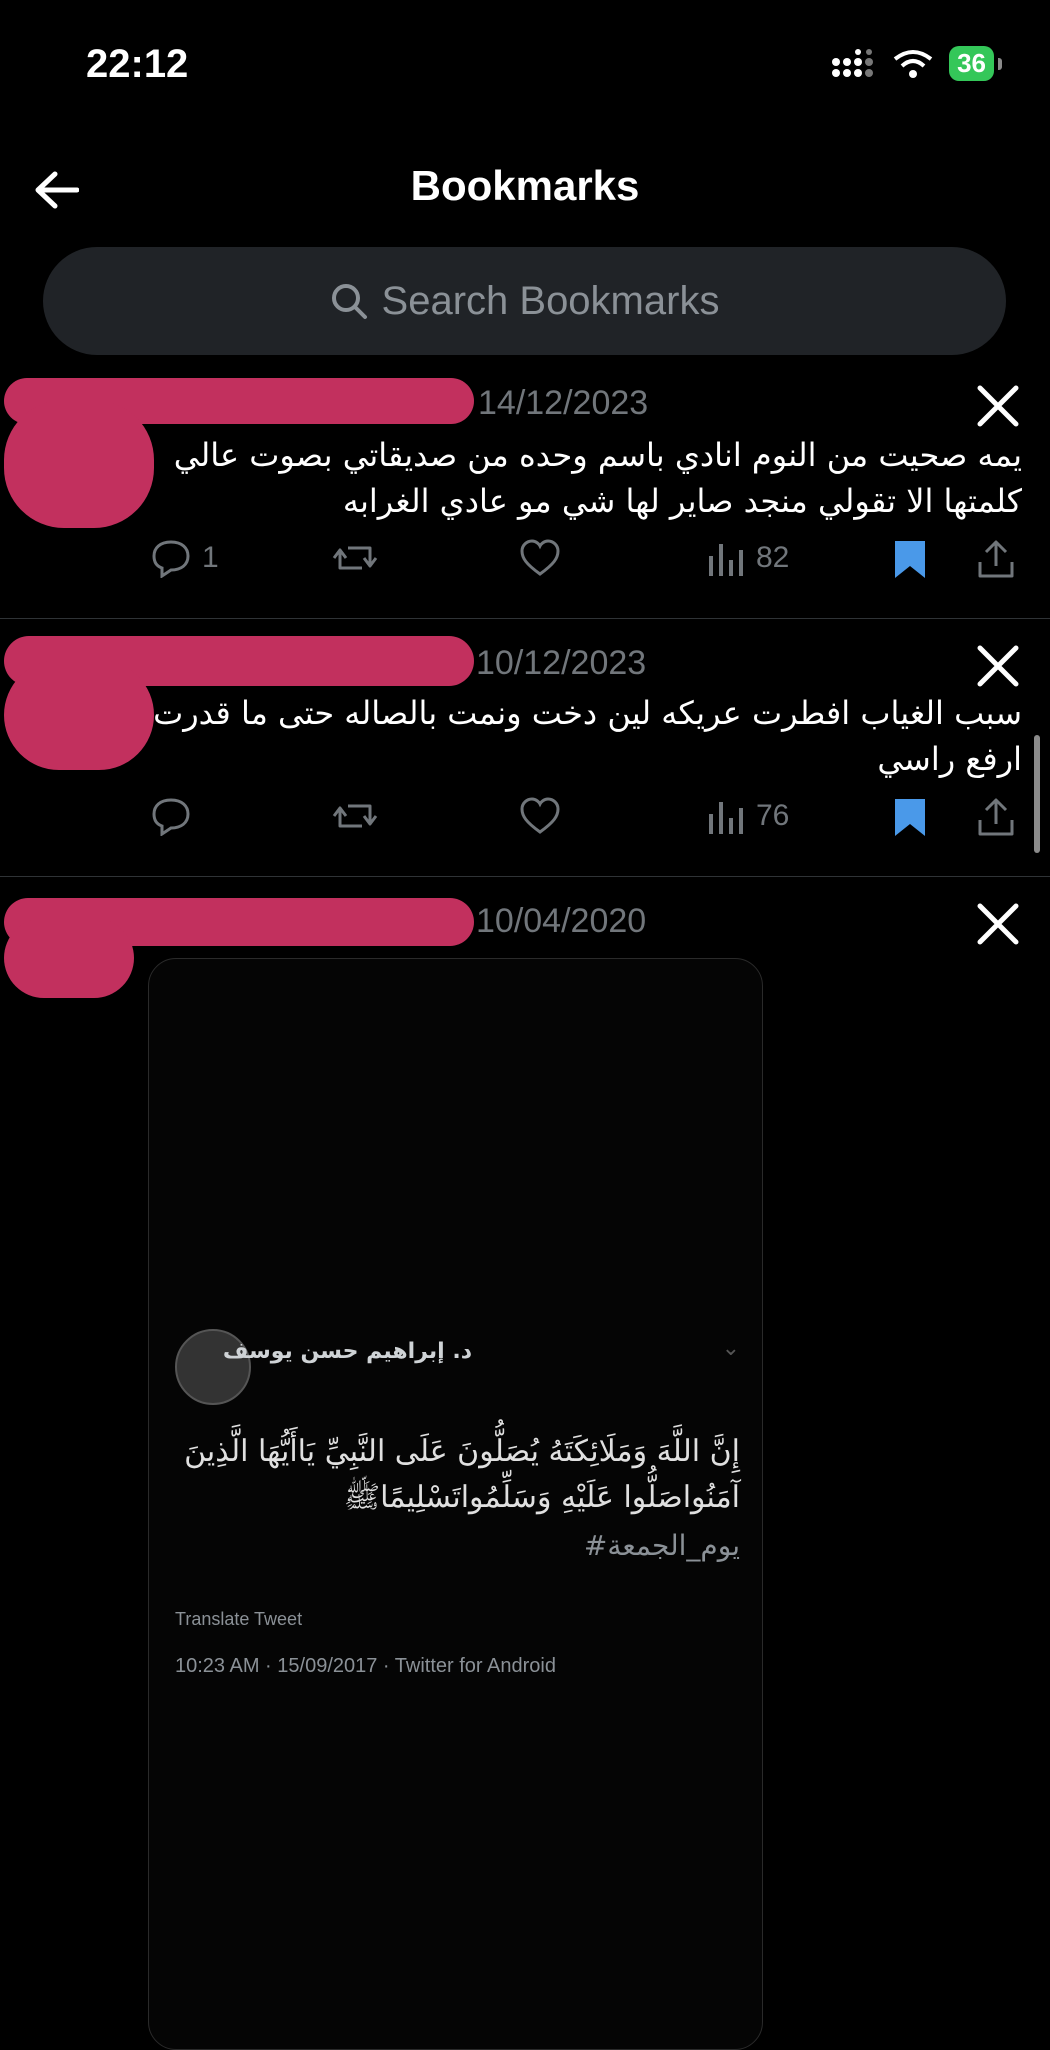 The width and height of the screenshot is (1050, 2050). Describe the element at coordinates (550, 300) in the screenshot. I see `search-placeholder: Search Bookmarks` at that location.